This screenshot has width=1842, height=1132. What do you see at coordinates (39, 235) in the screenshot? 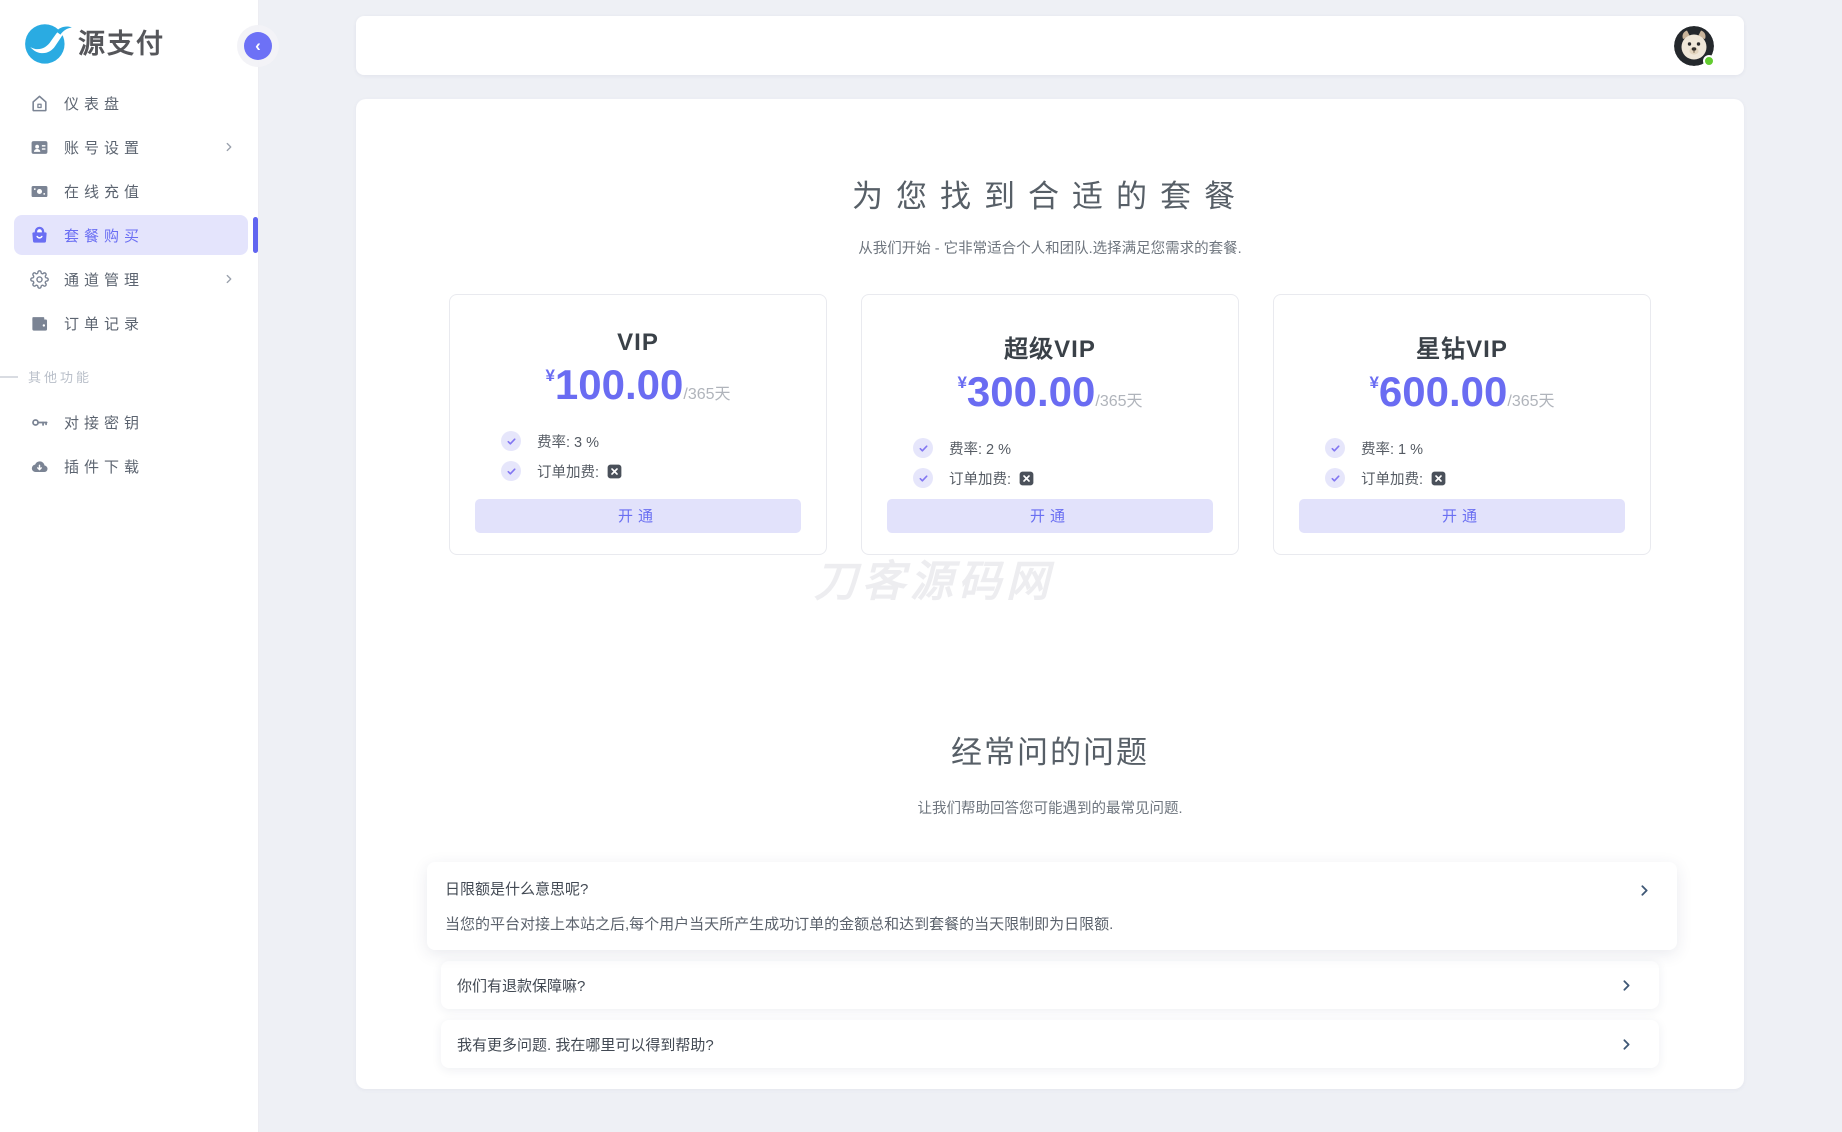
I see `shopping-bag-icon` at bounding box center [39, 235].